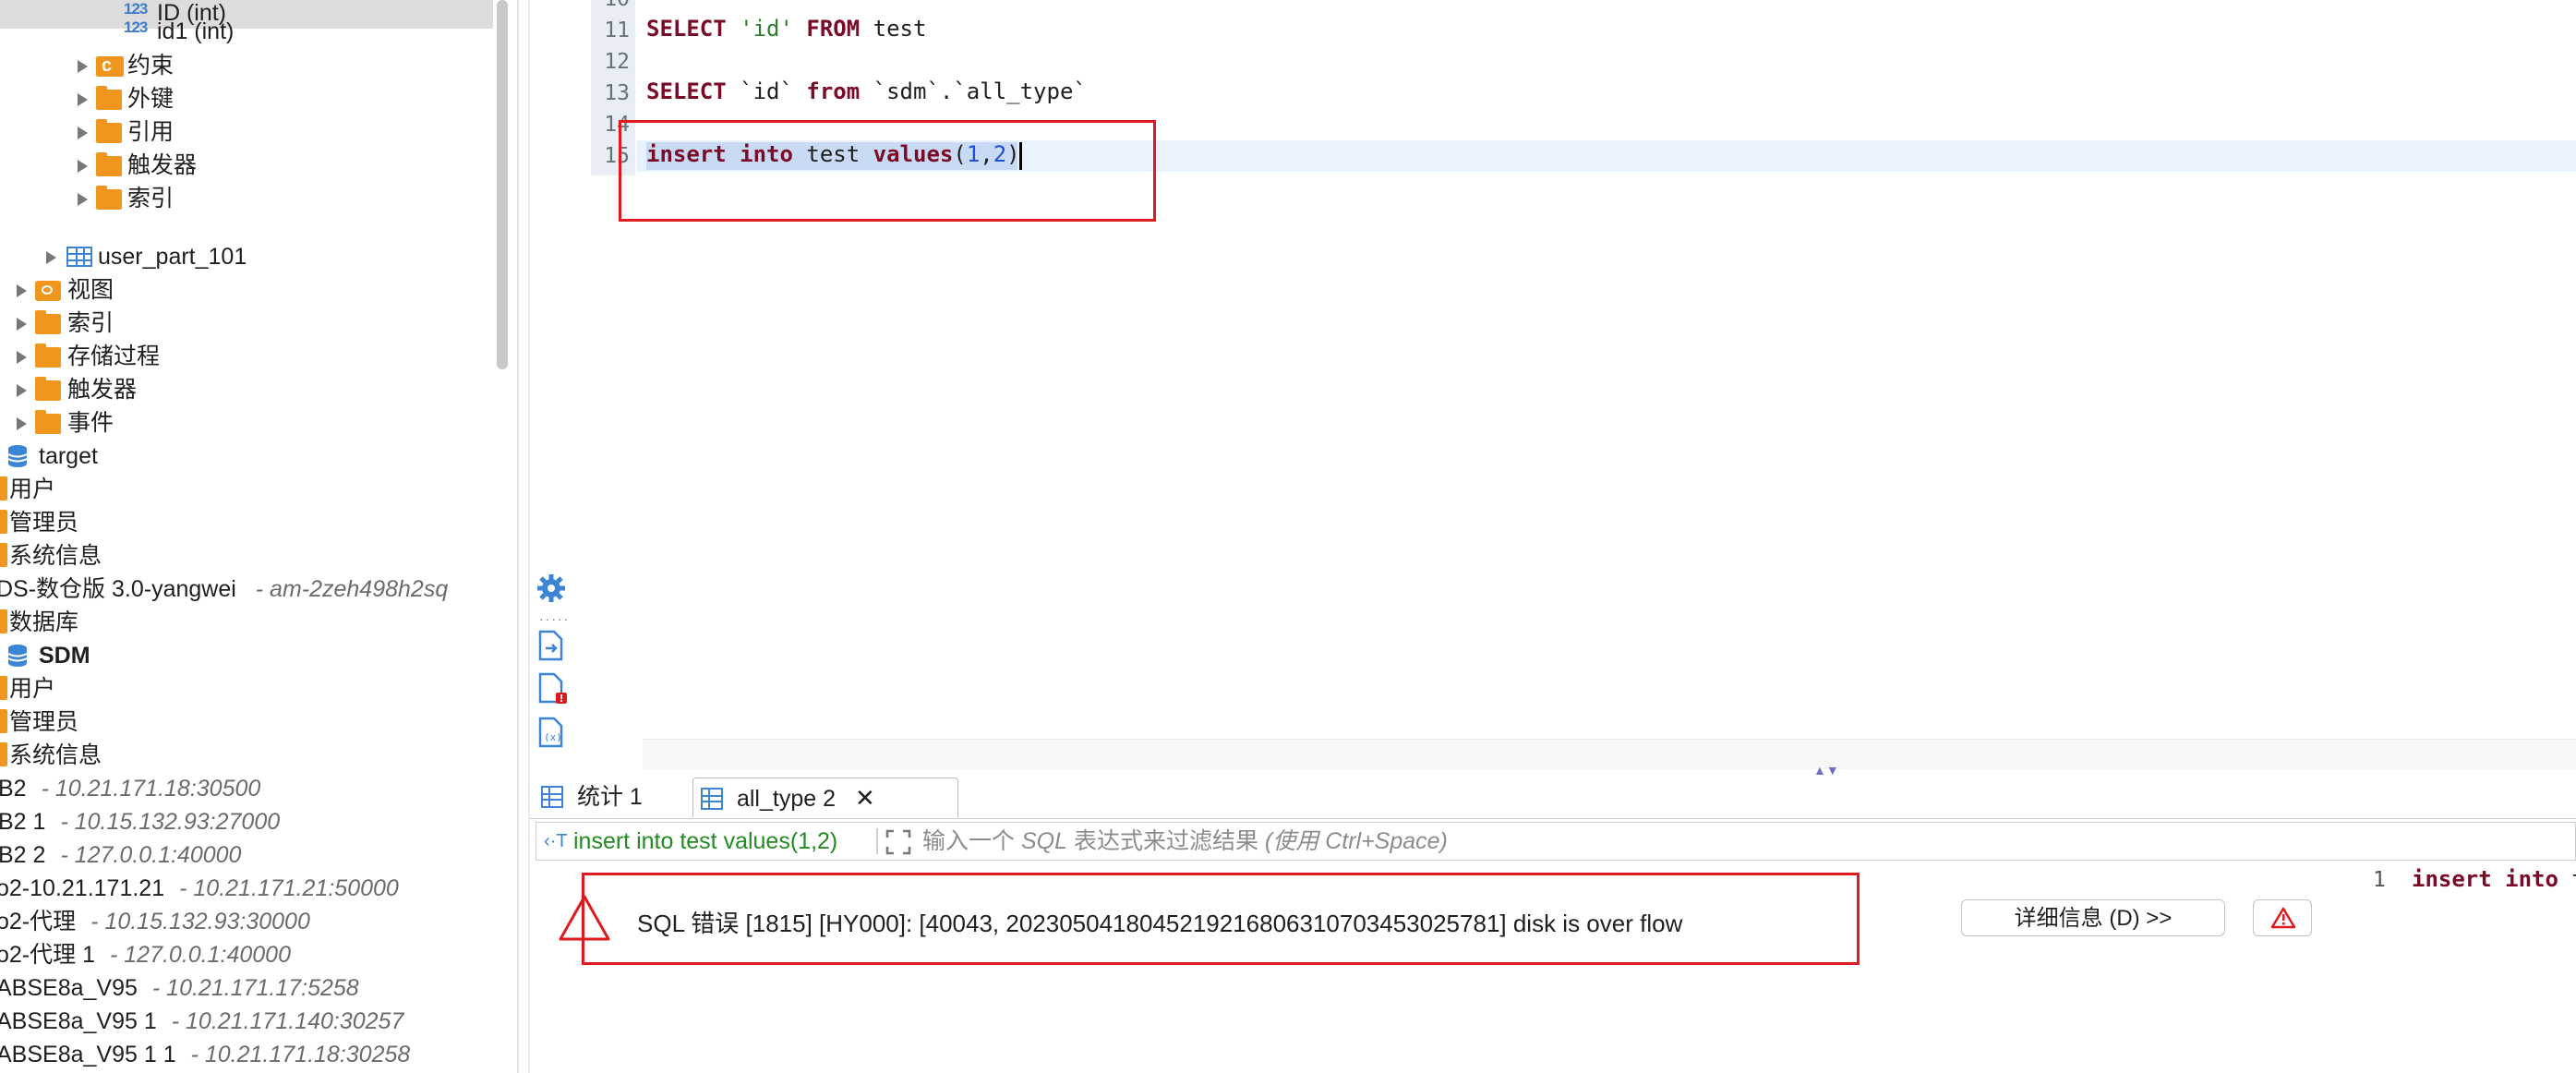 This screenshot has height=1073, width=2576. I want to click on tree-item-connection: o2-10.21.171.21 - 10.21.171.21:50000, so click(246, 888).